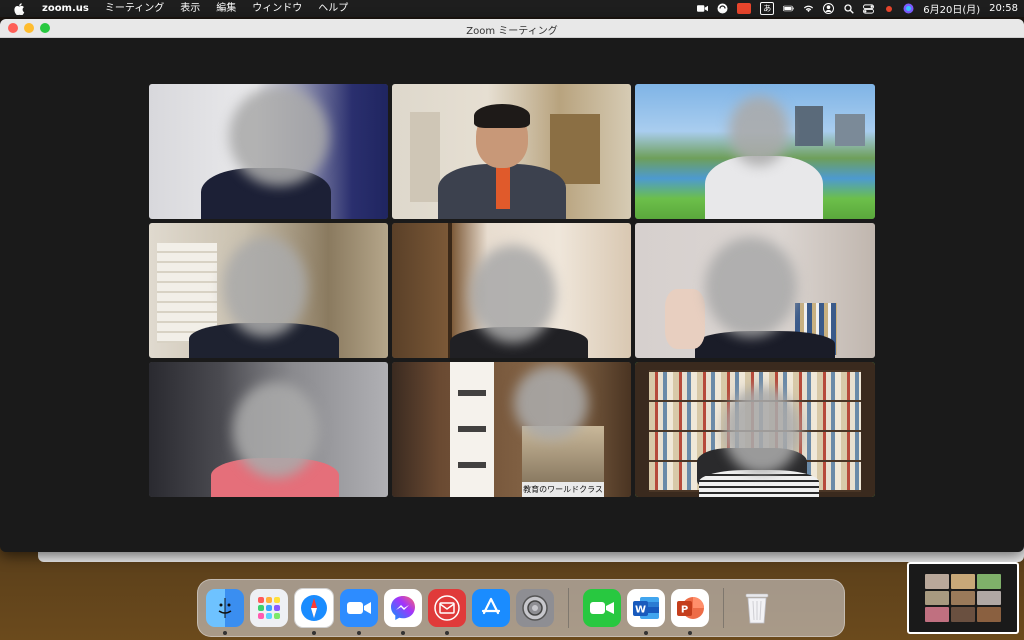 The width and height of the screenshot is (1024, 640). What do you see at coordinates (314, 611) in the screenshot?
I see `safari-icon` at bounding box center [314, 611].